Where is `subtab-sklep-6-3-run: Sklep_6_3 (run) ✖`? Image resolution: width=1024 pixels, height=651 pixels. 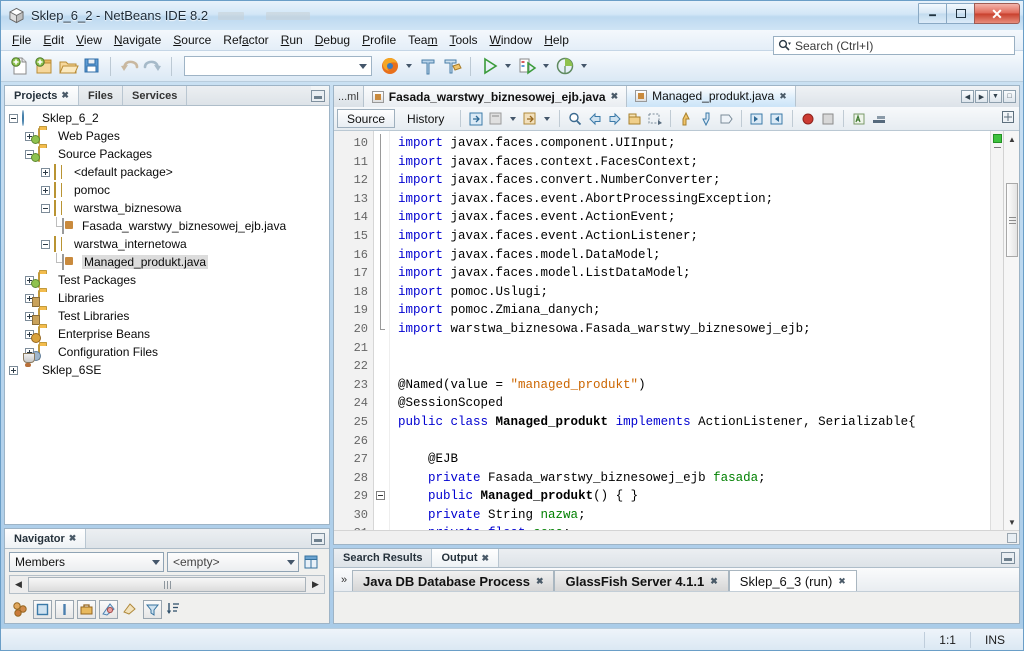 subtab-sklep-6-3-run: Sklep_6_3 (run) ✖ is located at coordinates (792, 580).